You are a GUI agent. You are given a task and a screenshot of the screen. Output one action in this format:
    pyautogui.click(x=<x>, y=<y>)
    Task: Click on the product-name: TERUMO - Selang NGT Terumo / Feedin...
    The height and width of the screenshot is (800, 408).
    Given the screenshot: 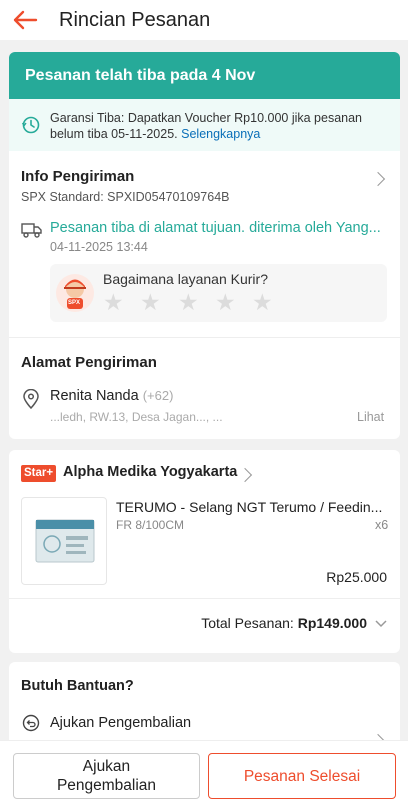 What is the action you would take?
    pyautogui.click(x=254, y=507)
    